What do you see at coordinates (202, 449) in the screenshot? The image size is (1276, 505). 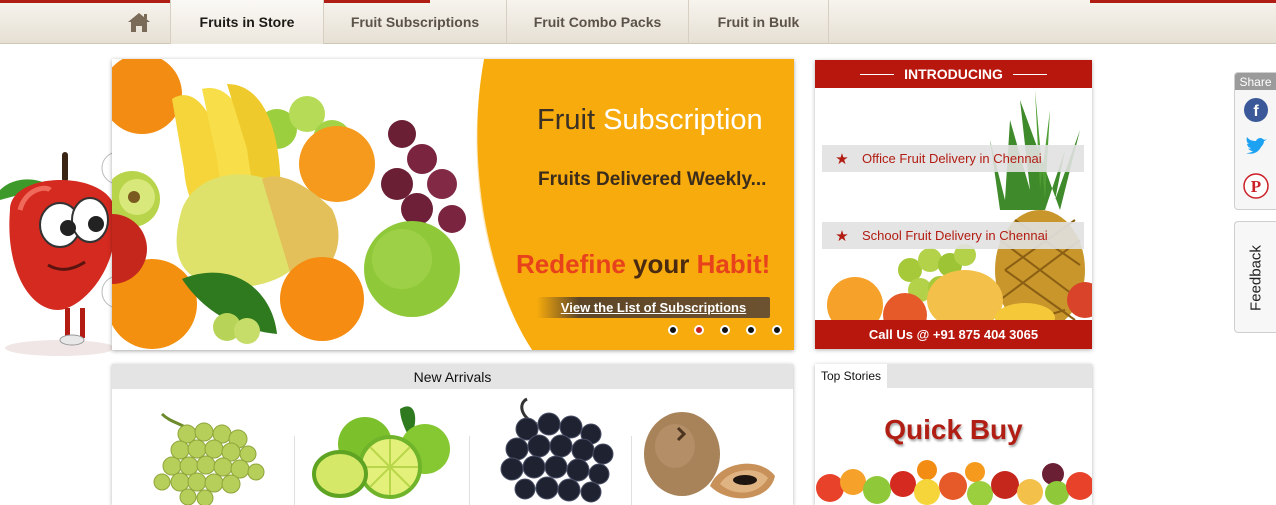 I see `green-grapes-image` at bounding box center [202, 449].